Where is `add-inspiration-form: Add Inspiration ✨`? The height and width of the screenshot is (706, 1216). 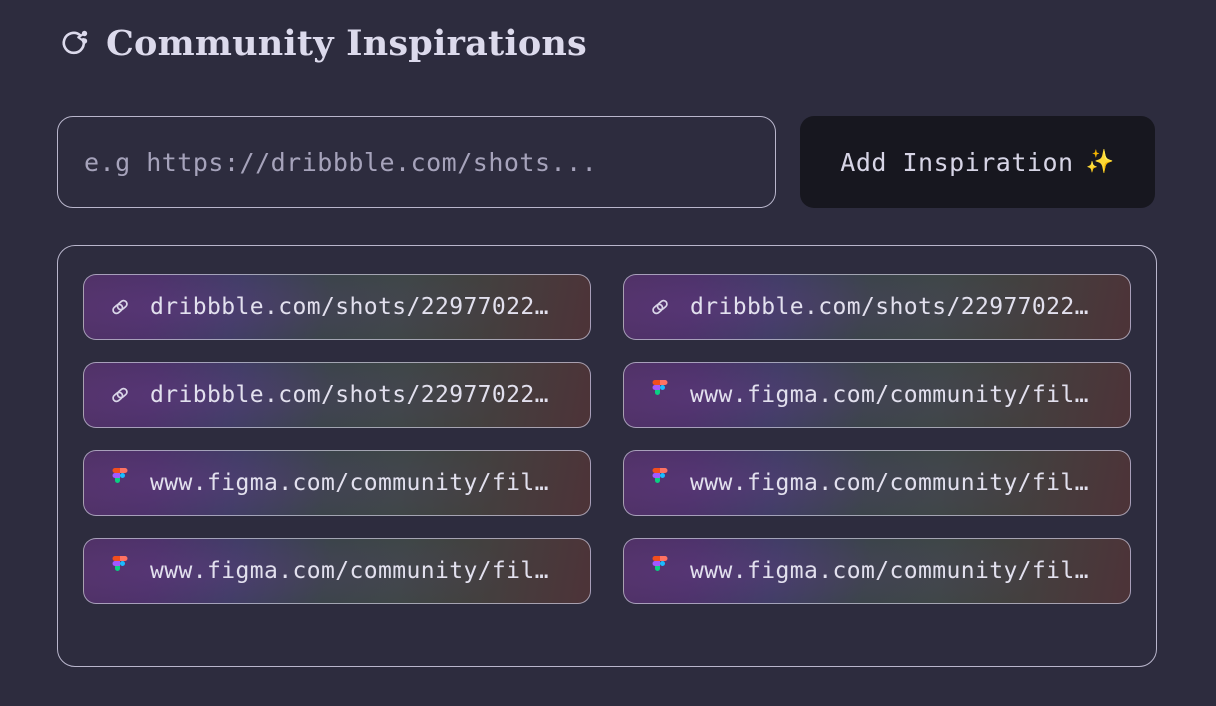
add-inspiration-form: Add Inspiration ✨ is located at coordinates (607, 162).